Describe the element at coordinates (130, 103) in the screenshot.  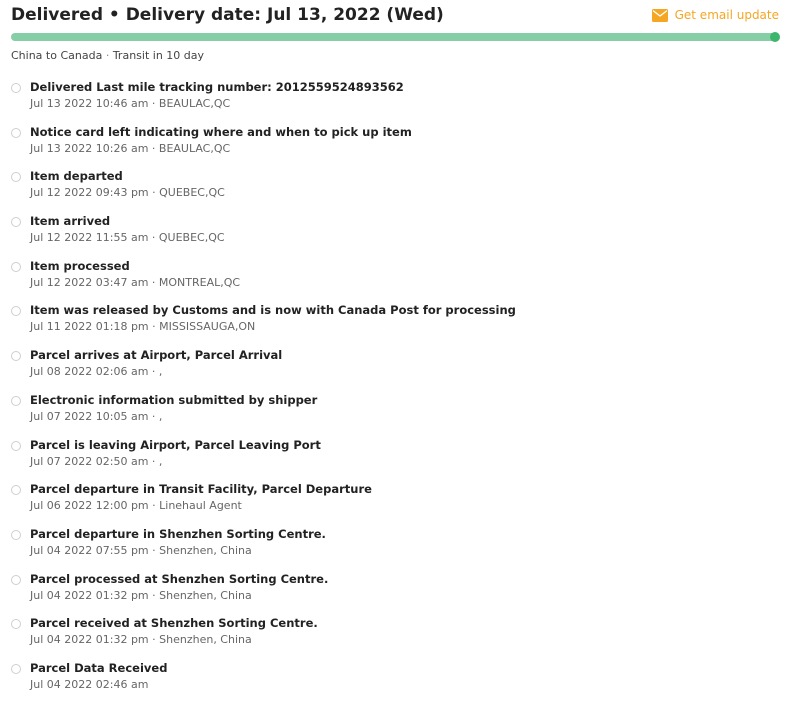
I see `event-time-location: Jul 13 2022 10:46 am · BEAULAC,QC` at that location.